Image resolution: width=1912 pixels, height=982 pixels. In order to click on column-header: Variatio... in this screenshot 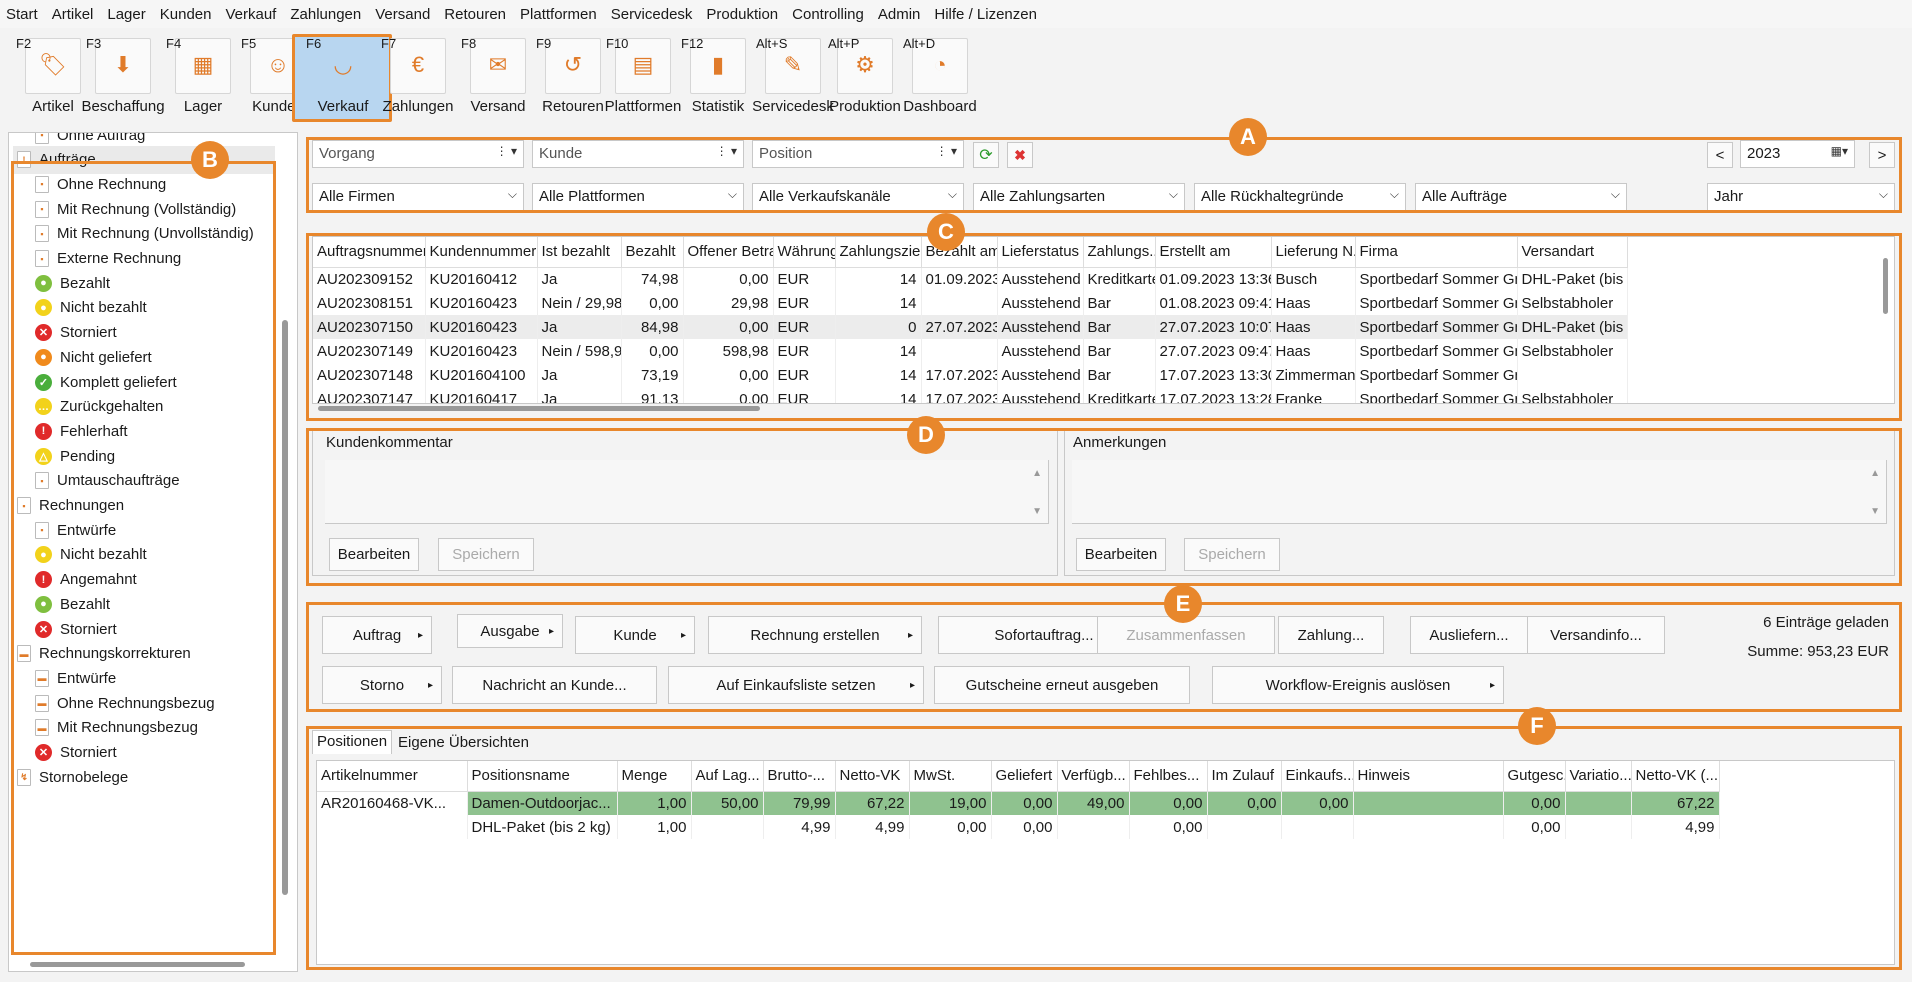, I will do `click(1598, 776)`.